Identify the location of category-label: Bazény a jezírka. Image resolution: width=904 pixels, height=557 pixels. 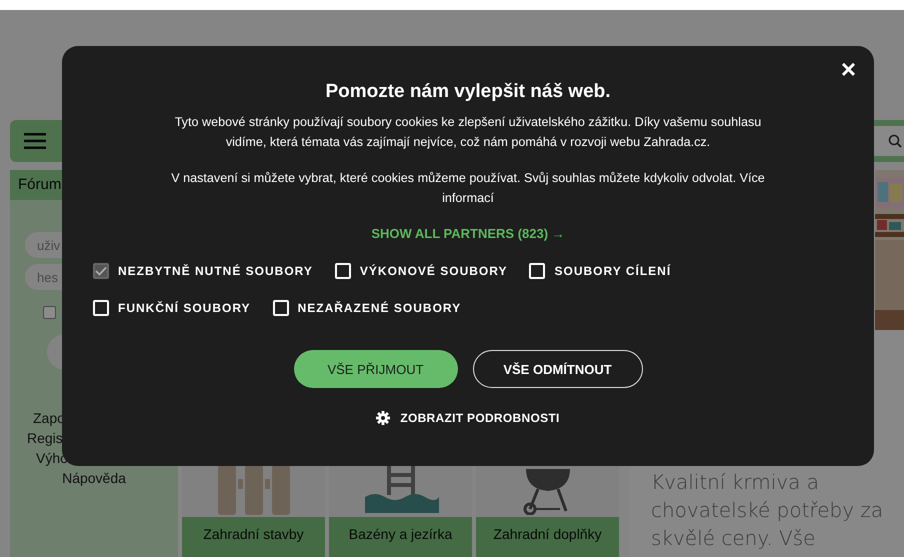
(400, 537).